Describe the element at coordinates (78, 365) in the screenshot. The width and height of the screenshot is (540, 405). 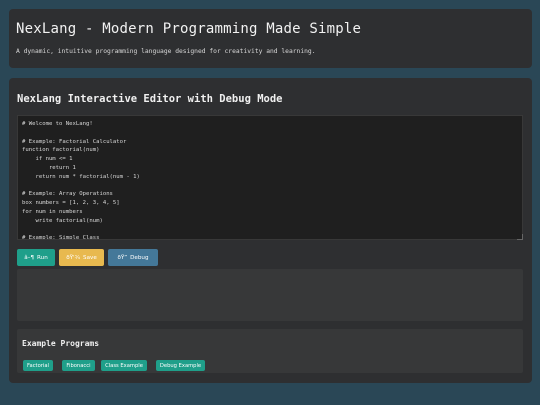
I see `example-fibonacci-button: Fibonacci` at that location.